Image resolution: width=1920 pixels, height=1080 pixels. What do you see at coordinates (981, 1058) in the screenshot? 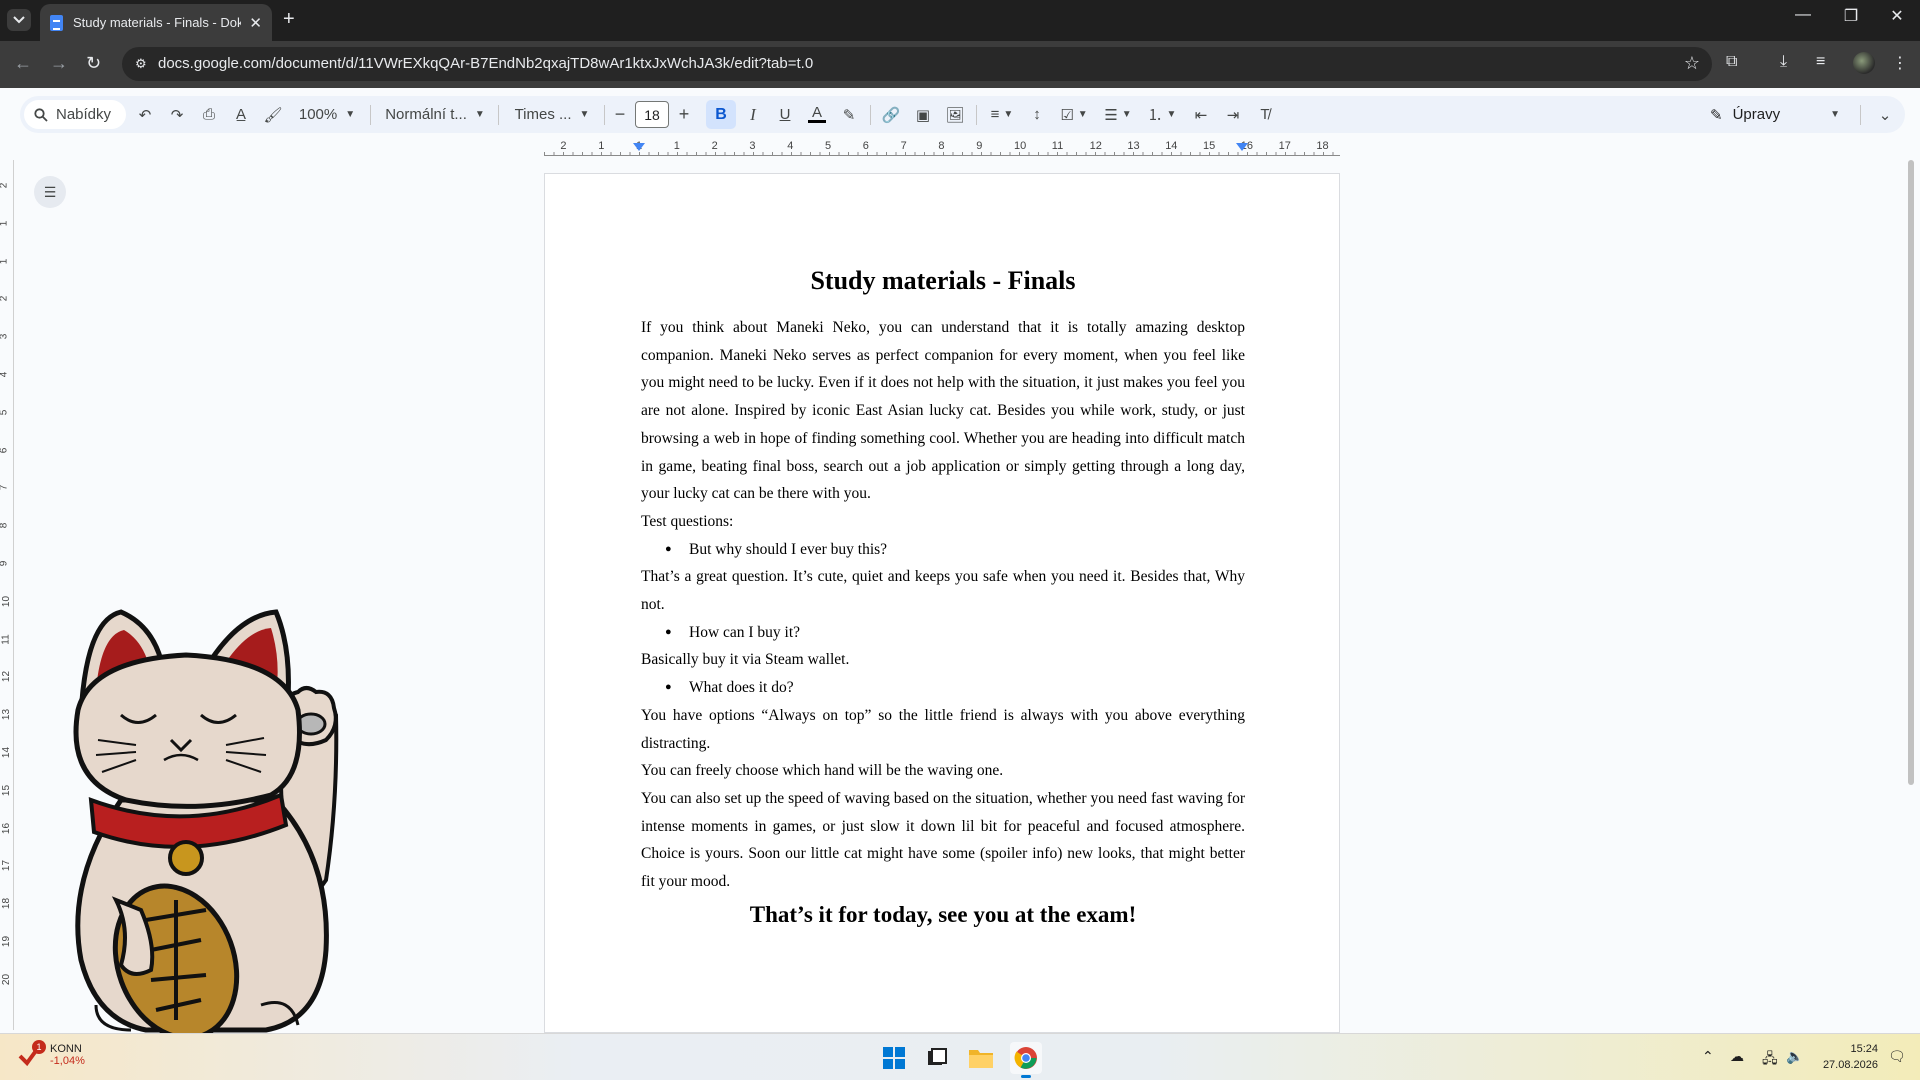
I see `file-explorer-button` at bounding box center [981, 1058].